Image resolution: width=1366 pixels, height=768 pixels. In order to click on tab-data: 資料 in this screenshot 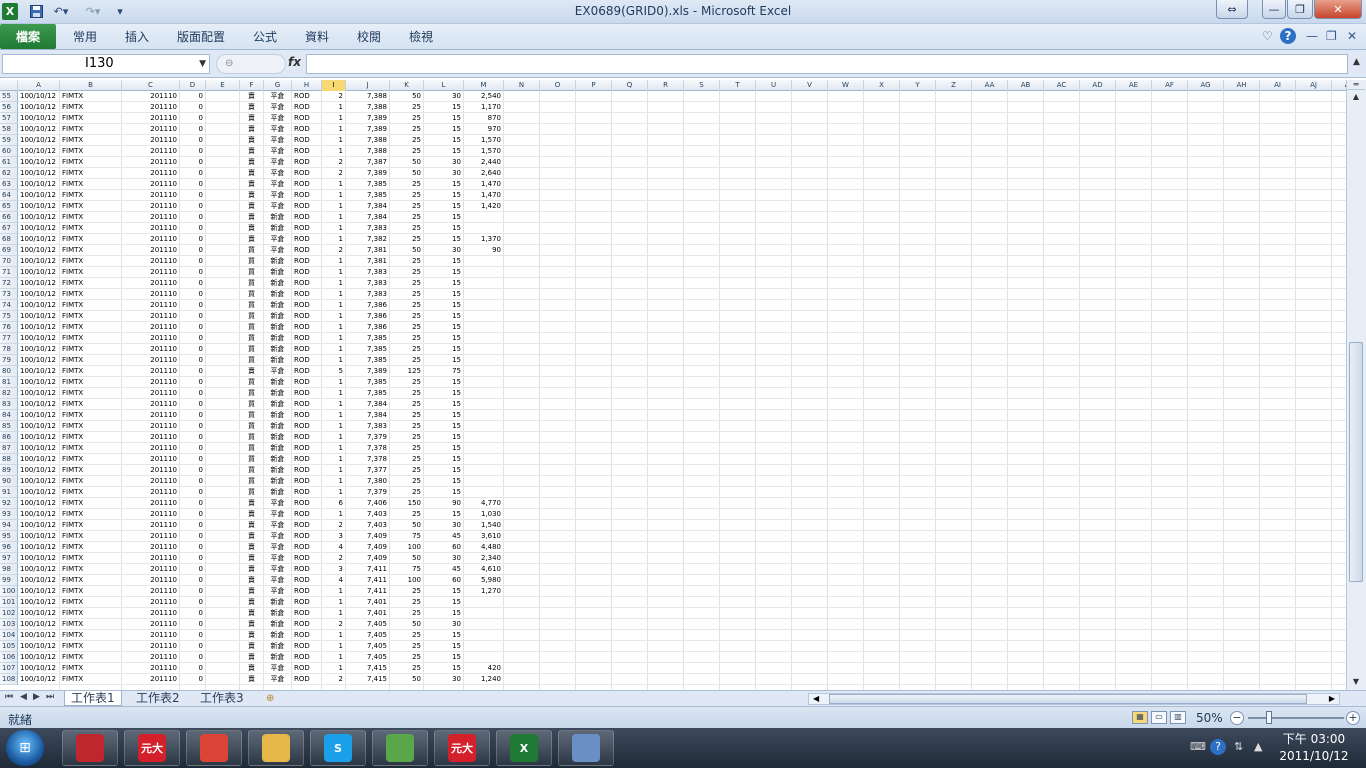, I will do `click(317, 36)`.